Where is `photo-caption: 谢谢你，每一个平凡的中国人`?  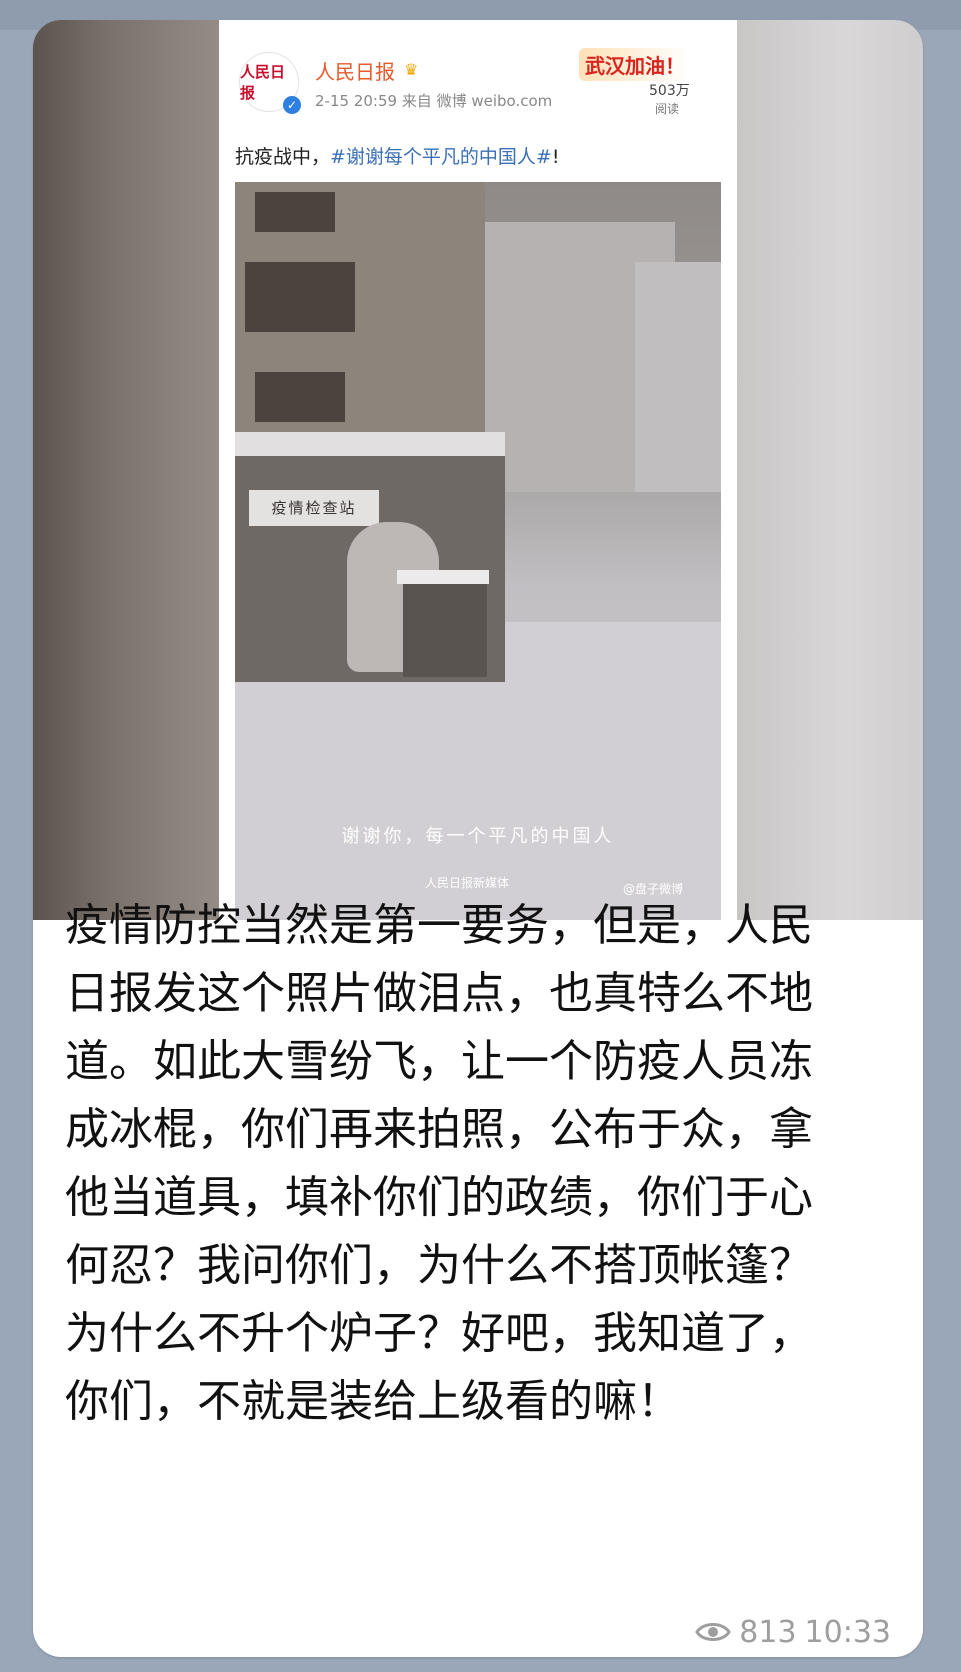
photo-caption: 谢谢你，每一个平凡的中国人 is located at coordinates (478, 836).